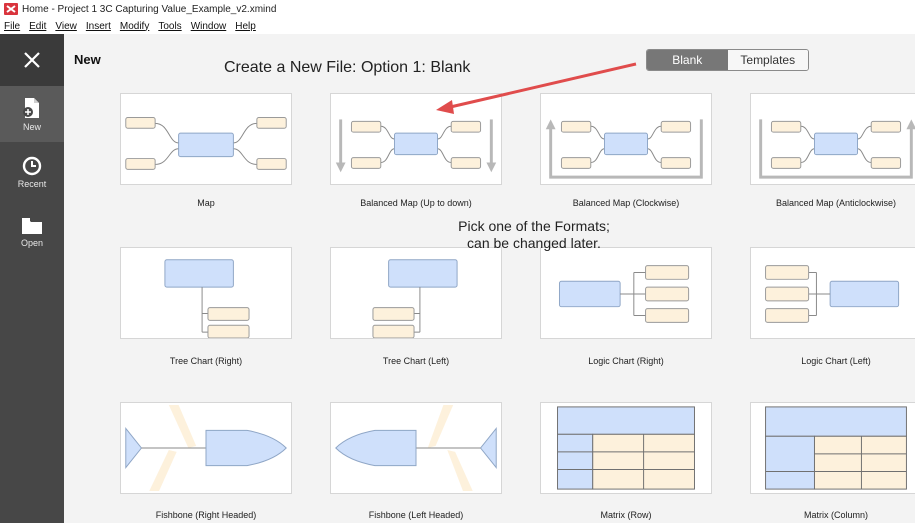  What do you see at coordinates (31, 107) in the screenshot?
I see `new-file-icon` at bounding box center [31, 107].